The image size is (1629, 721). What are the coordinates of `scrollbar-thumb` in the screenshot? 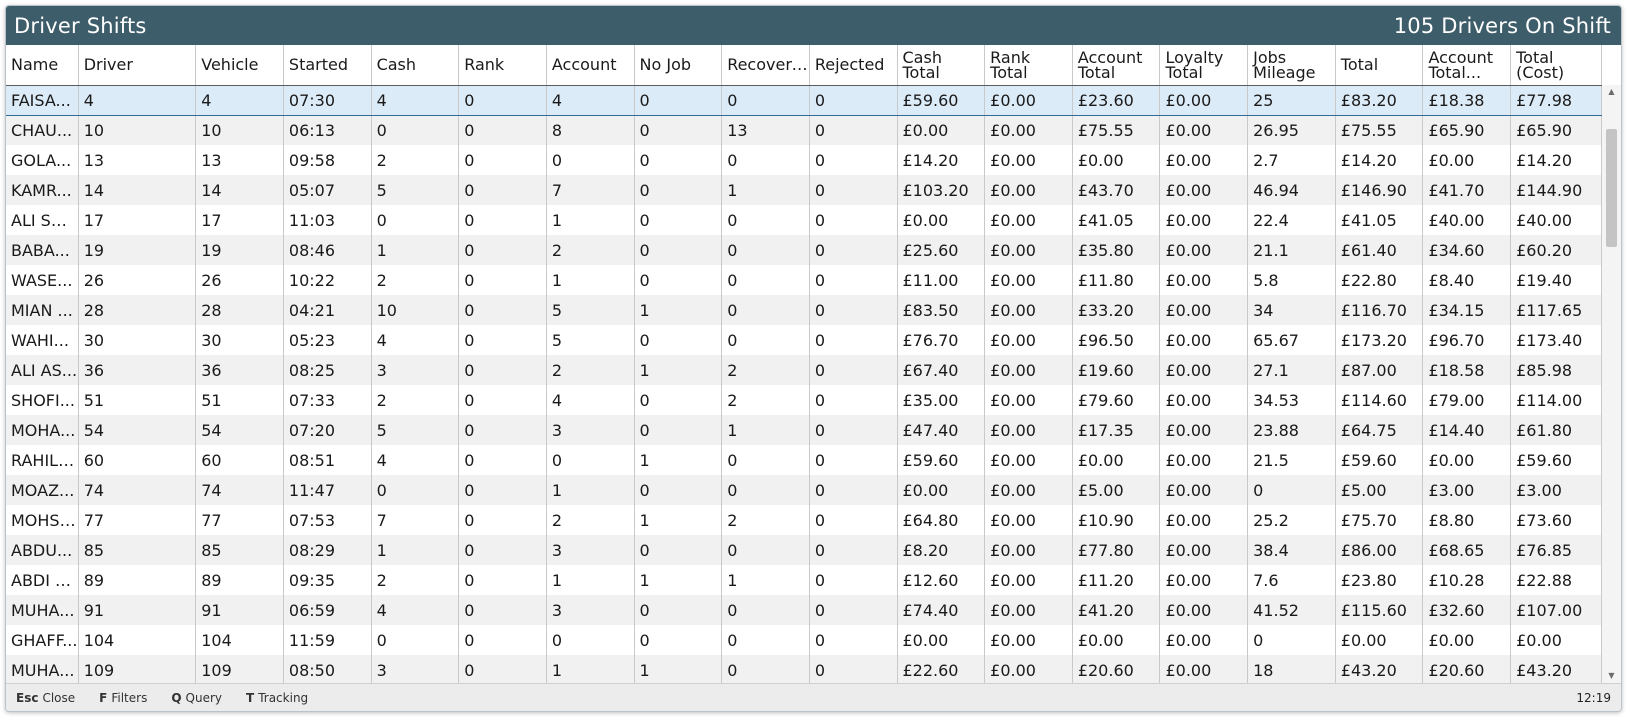 It's located at (1611, 188).